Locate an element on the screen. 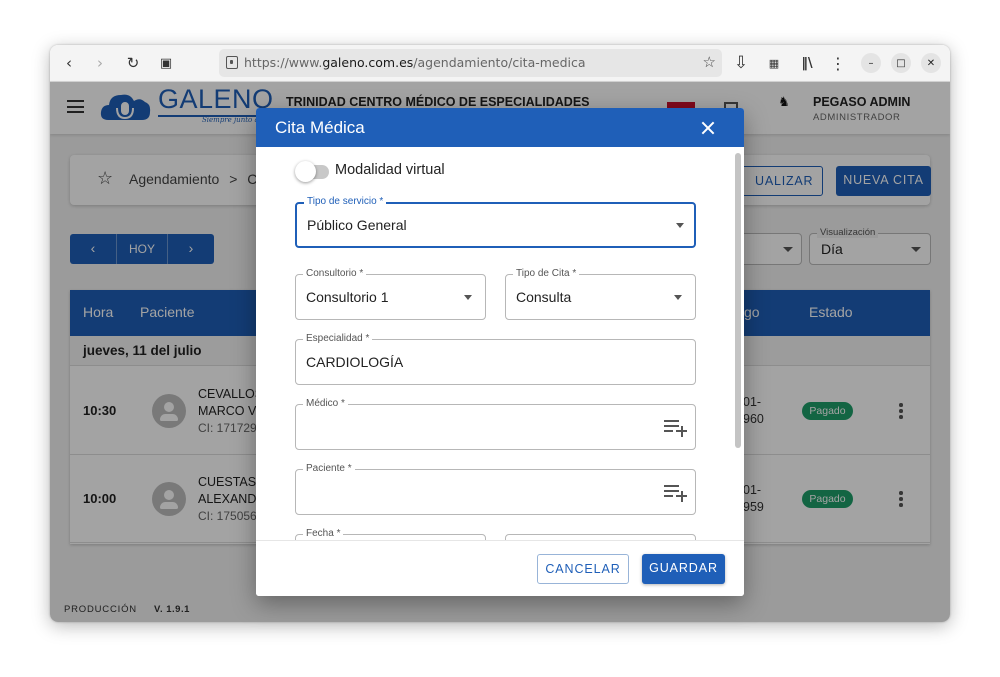 The width and height of the screenshot is (1000, 677). specialty-label: Especialidad * is located at coordinates (338, 339).